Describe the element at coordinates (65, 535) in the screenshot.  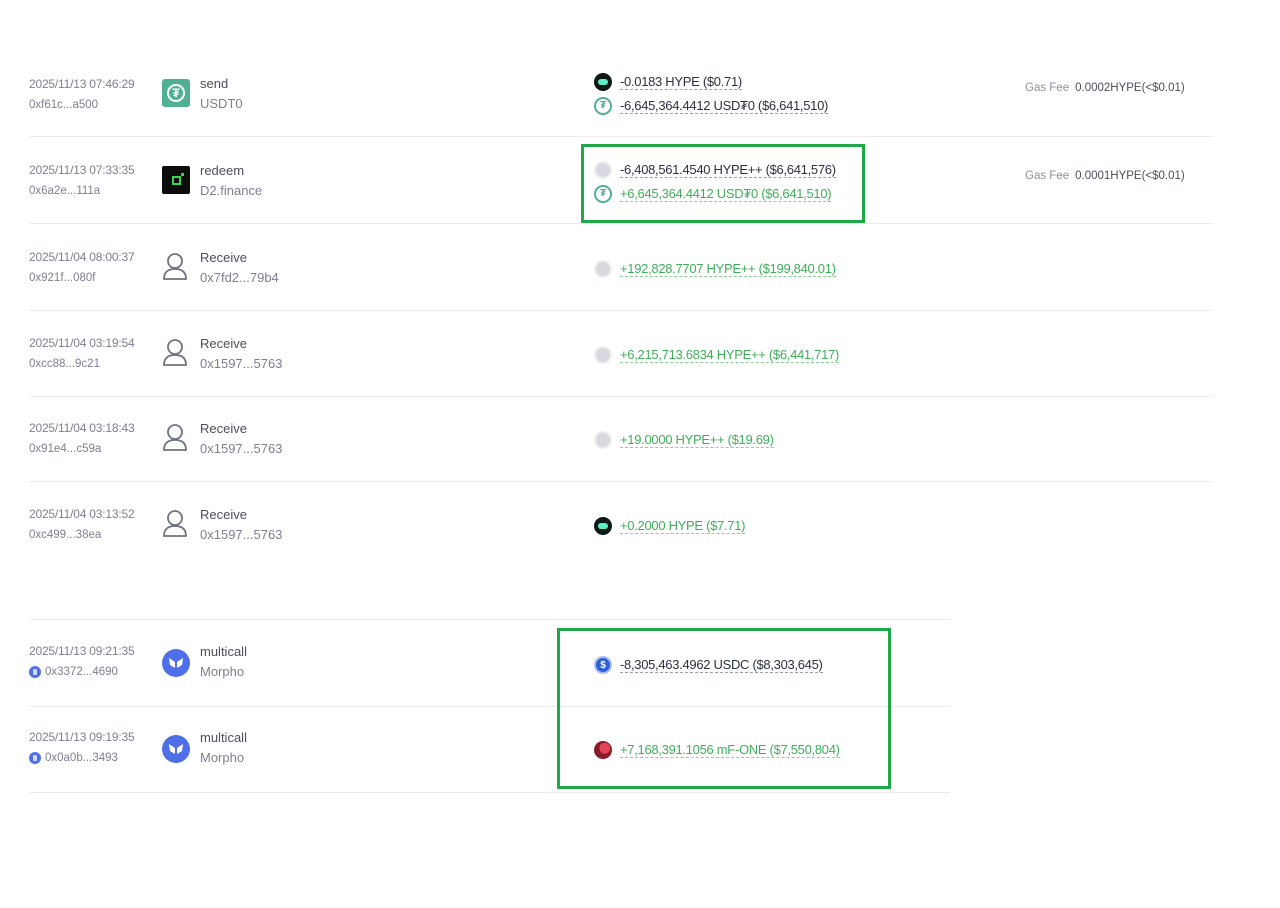
I see `tx-hash-link: 0xc499...38ea` at that location.